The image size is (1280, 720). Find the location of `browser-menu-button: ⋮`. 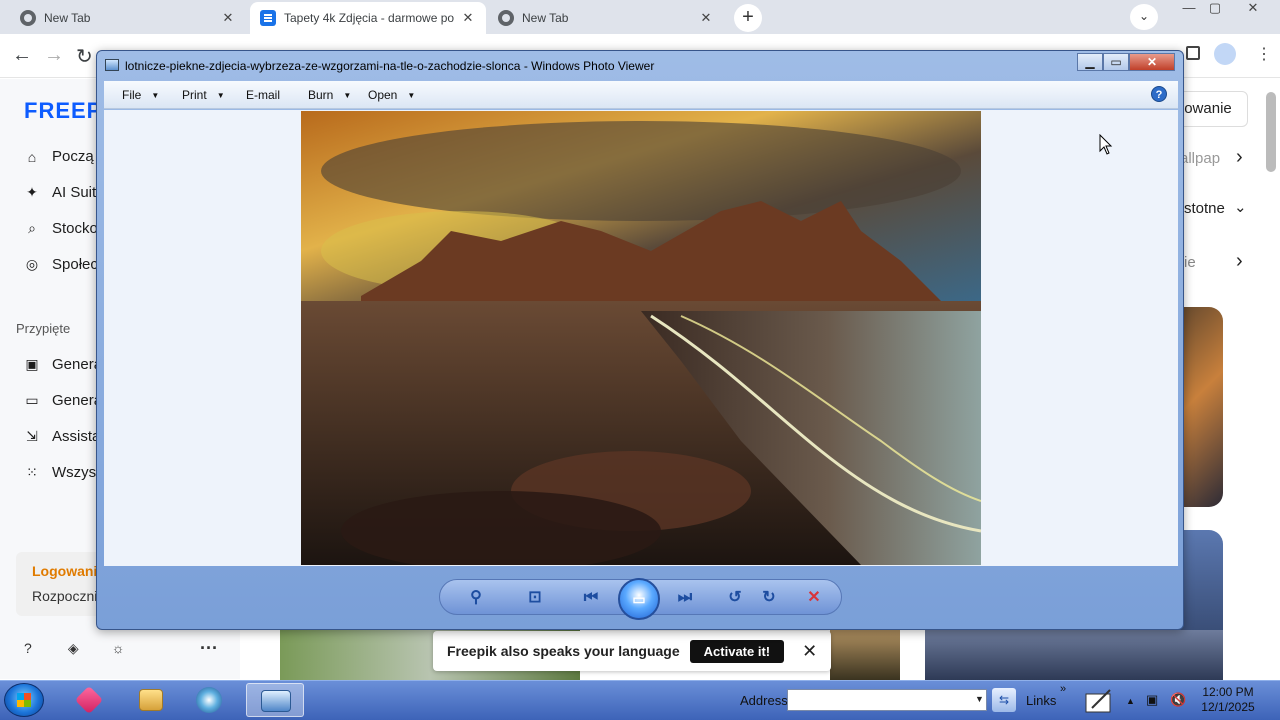

browser-menu-button: ⋮ is located at coordinates (1264, 54).